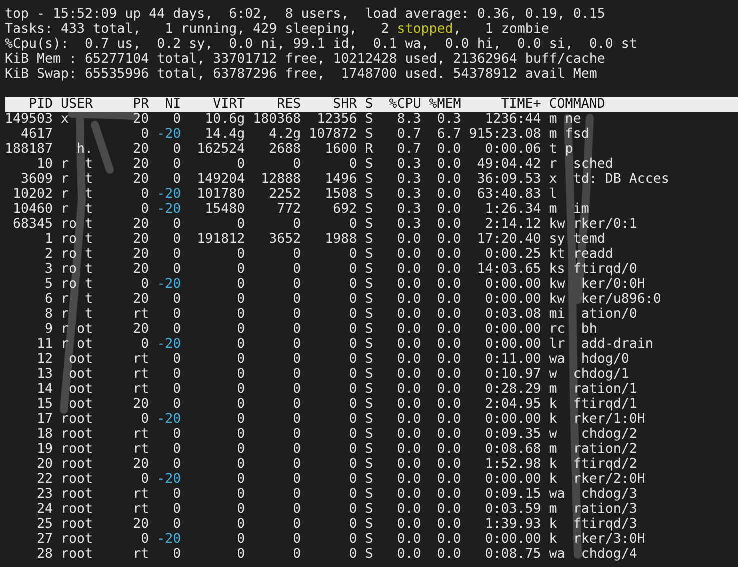 Image resolution: width=738 pixels, height=567 pixels. Describe the element at coordinates (513, 404) in the screenshot. I see `table-cell-text: 2:04.95` at that location.